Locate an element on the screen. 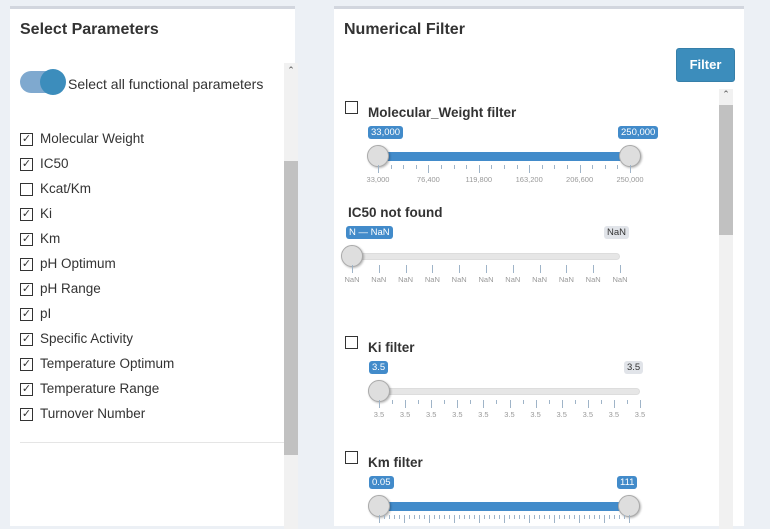 The image size is (770, 529). slider-to-label: NaN is located at coordinates (617, 232).